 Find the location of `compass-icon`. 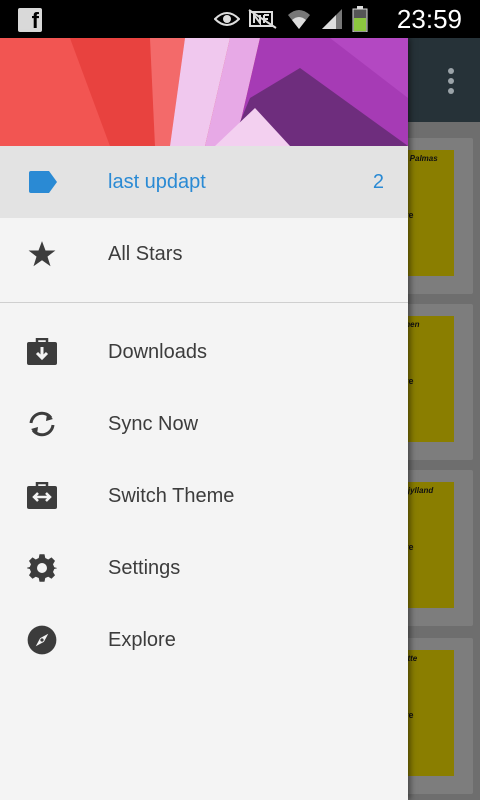

compass-icon is located at coordinates (42, 640).